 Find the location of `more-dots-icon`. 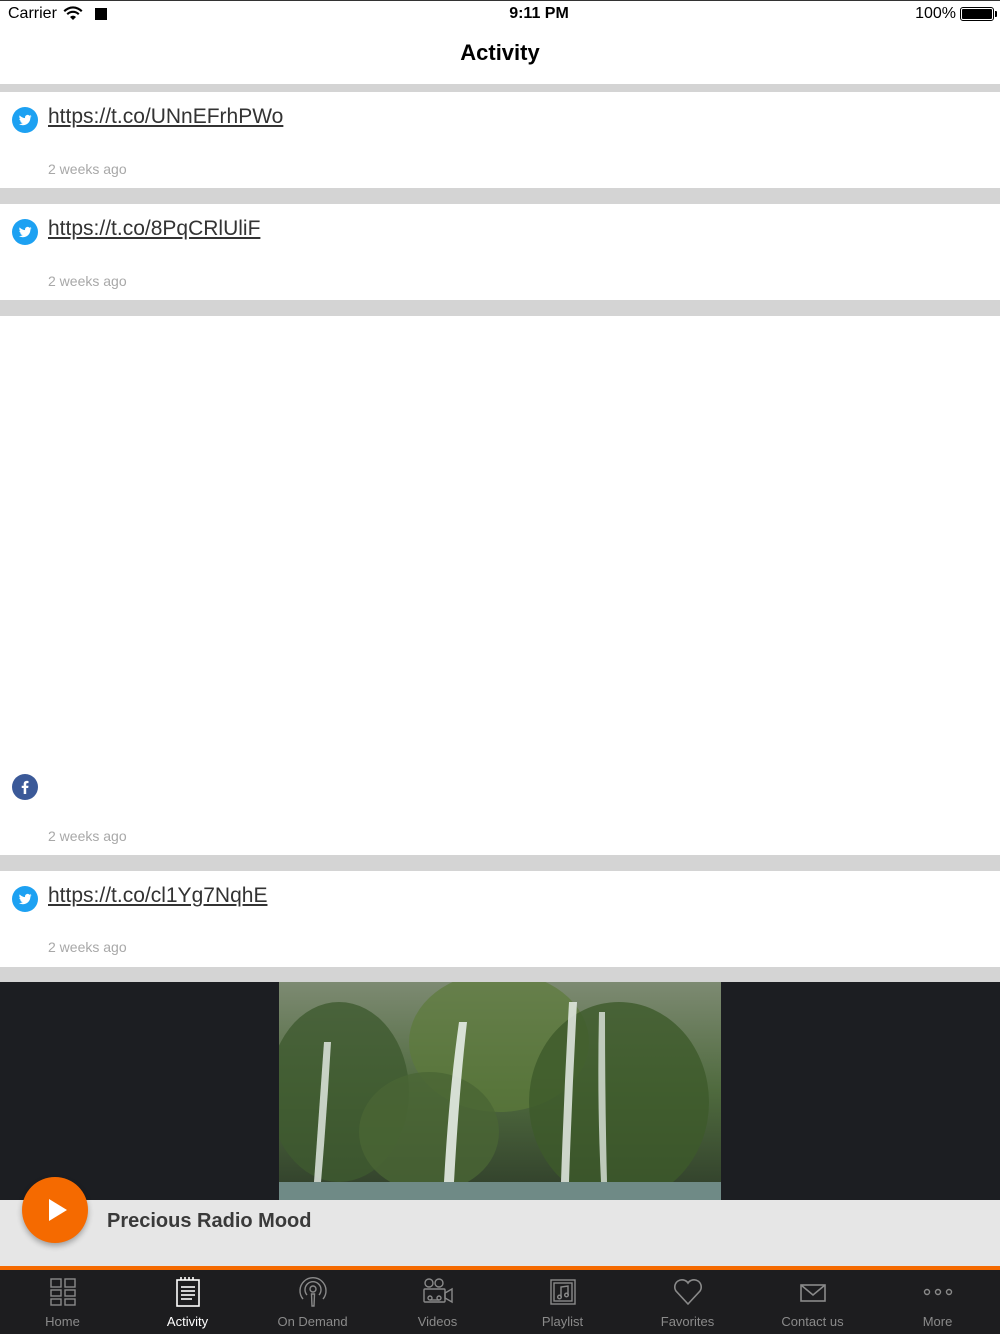

more-dots-icon is located at coordinates (937, 1292).